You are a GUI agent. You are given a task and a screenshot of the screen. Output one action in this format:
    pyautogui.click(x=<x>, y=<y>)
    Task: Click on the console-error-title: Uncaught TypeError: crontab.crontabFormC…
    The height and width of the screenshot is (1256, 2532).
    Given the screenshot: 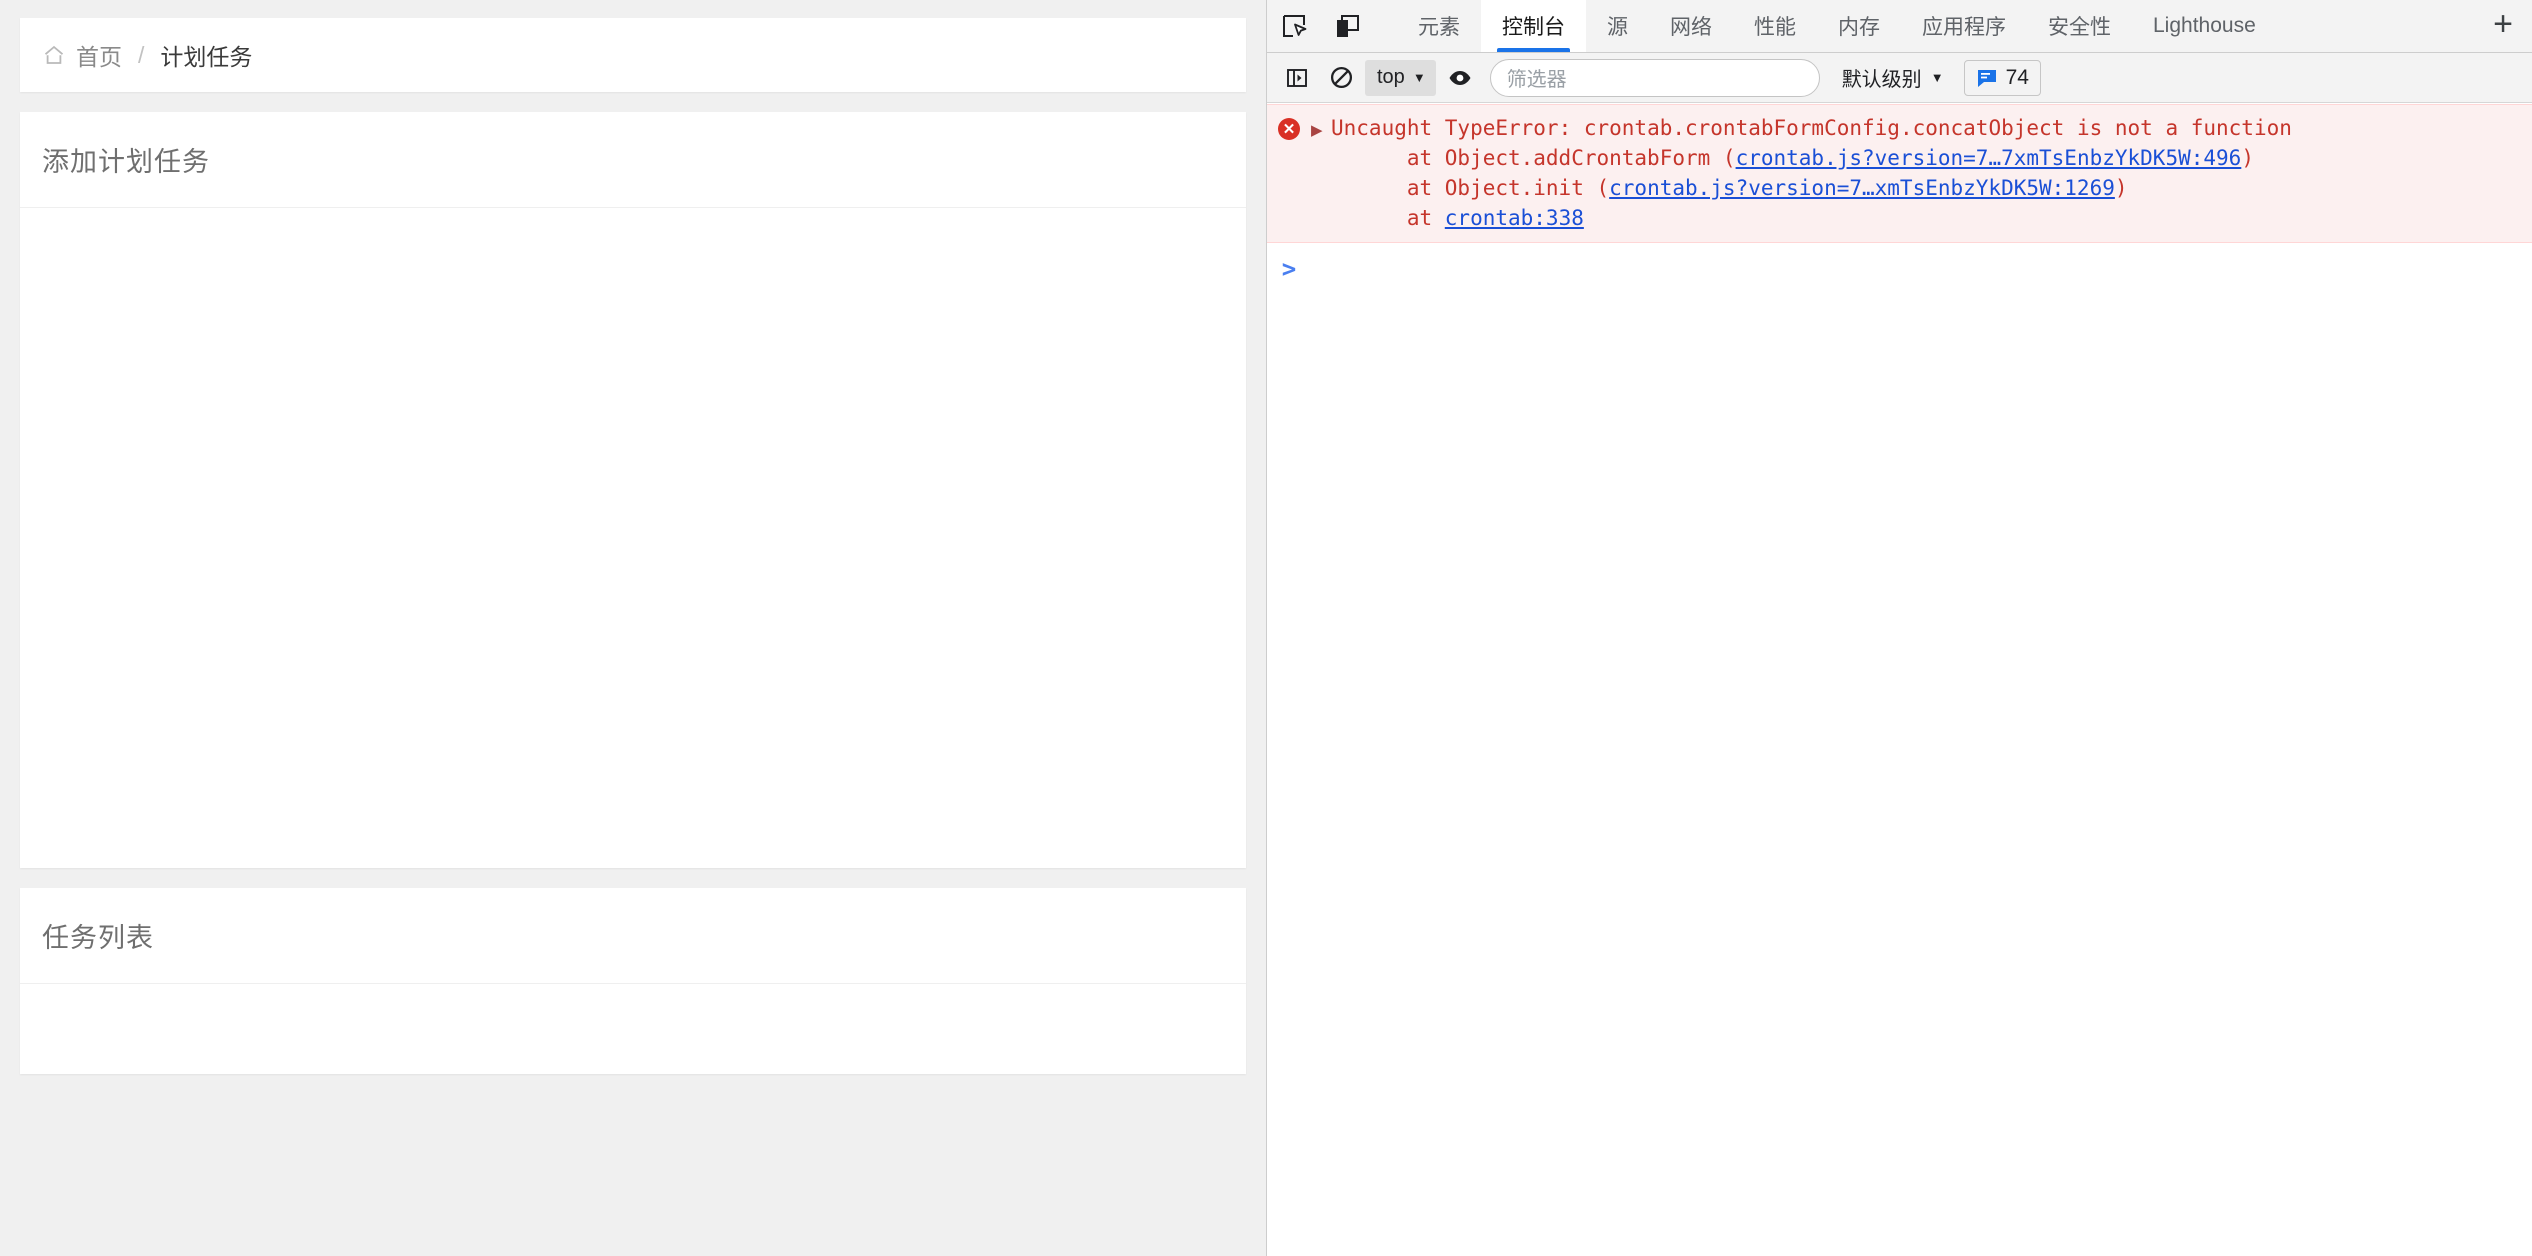 What is the action you would take?
    pyautogui.click(x=1811, y=128)
    